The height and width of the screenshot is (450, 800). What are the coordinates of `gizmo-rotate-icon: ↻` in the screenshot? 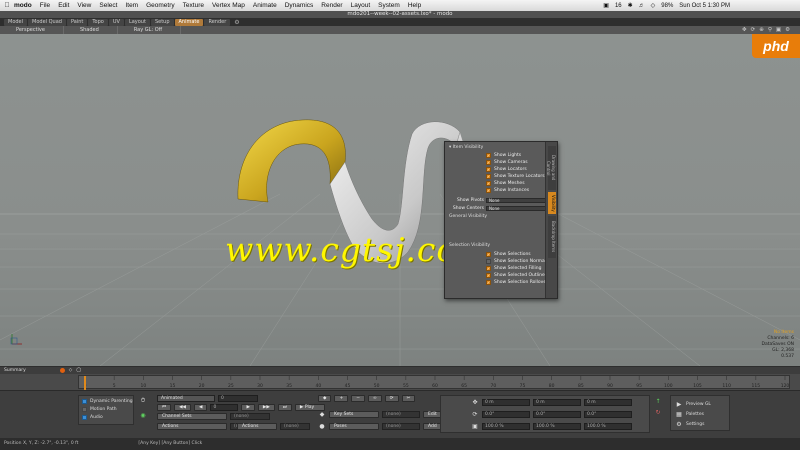 It's located at (658, 412).